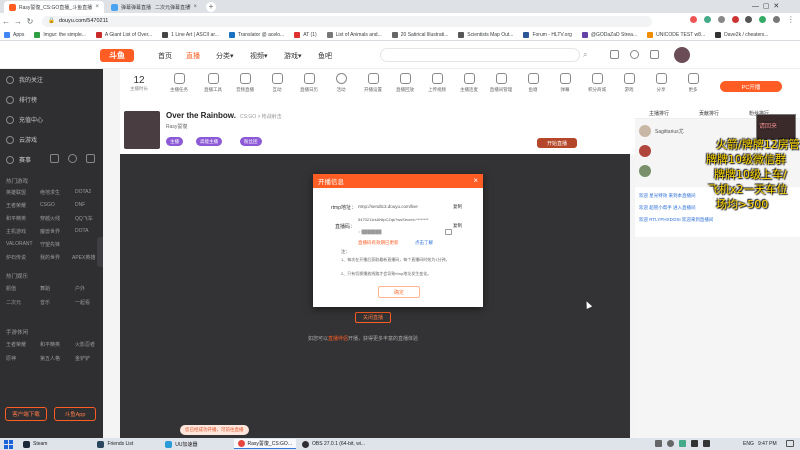 This screenshot has height=450, width=800. Describe the element at coordinates (6, 21) in the screenshot. I see `back-arrow-icon: ←` at that location.